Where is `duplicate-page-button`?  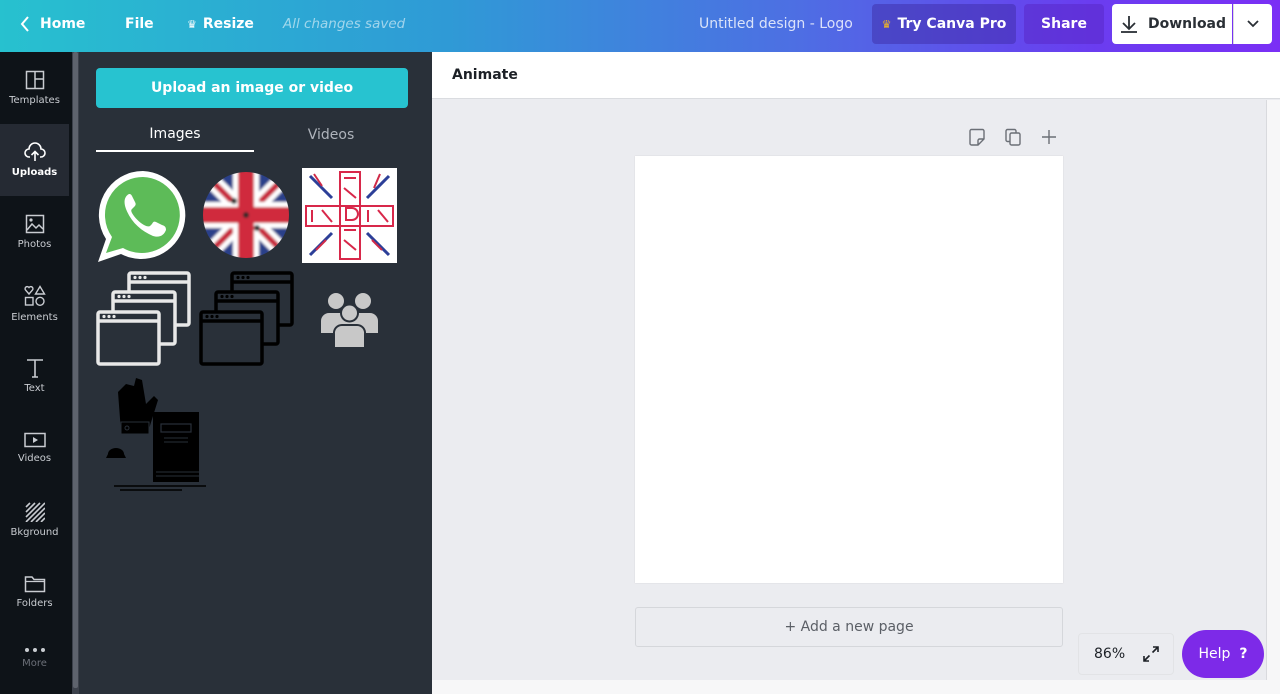 duplicate-page-button is located at coordinates (1013, 137).